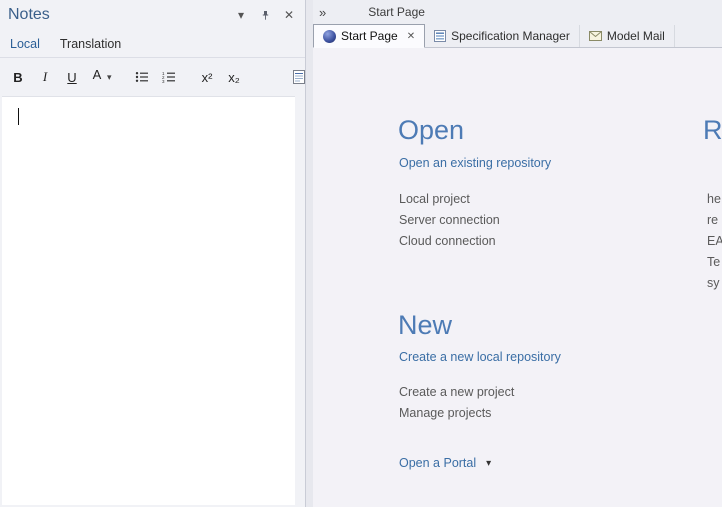 The height and width of the screenshot is (507, 722). What do you see at coordinates (449, 241) in the screenshot?
I see `cloud-connection-item: Cloud connection` at bounding box center [449, 241].